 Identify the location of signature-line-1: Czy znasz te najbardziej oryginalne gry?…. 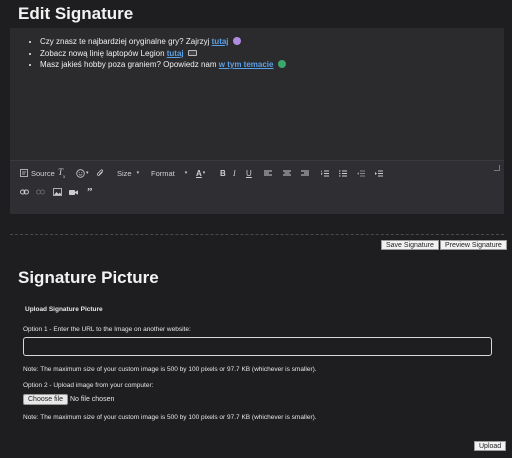
(272, 42).